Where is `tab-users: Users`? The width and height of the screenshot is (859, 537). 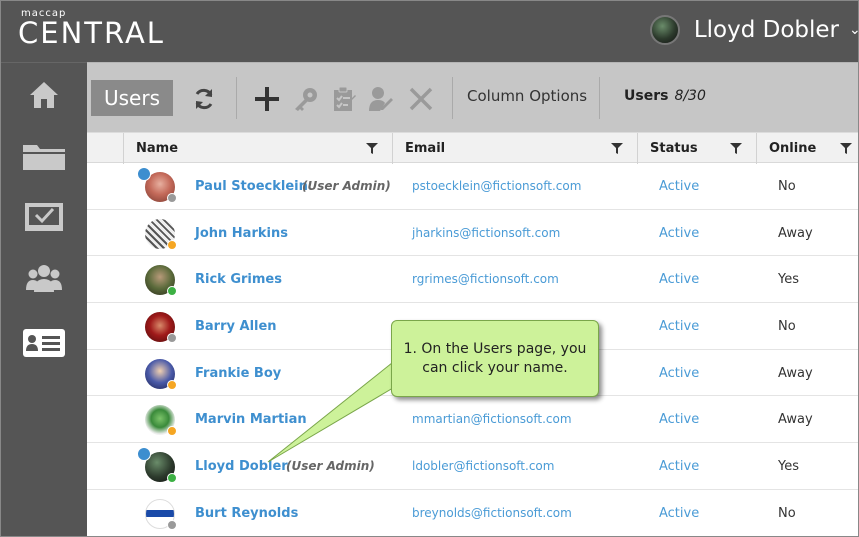
tab-users: Users is located at coordinates (132, 98).